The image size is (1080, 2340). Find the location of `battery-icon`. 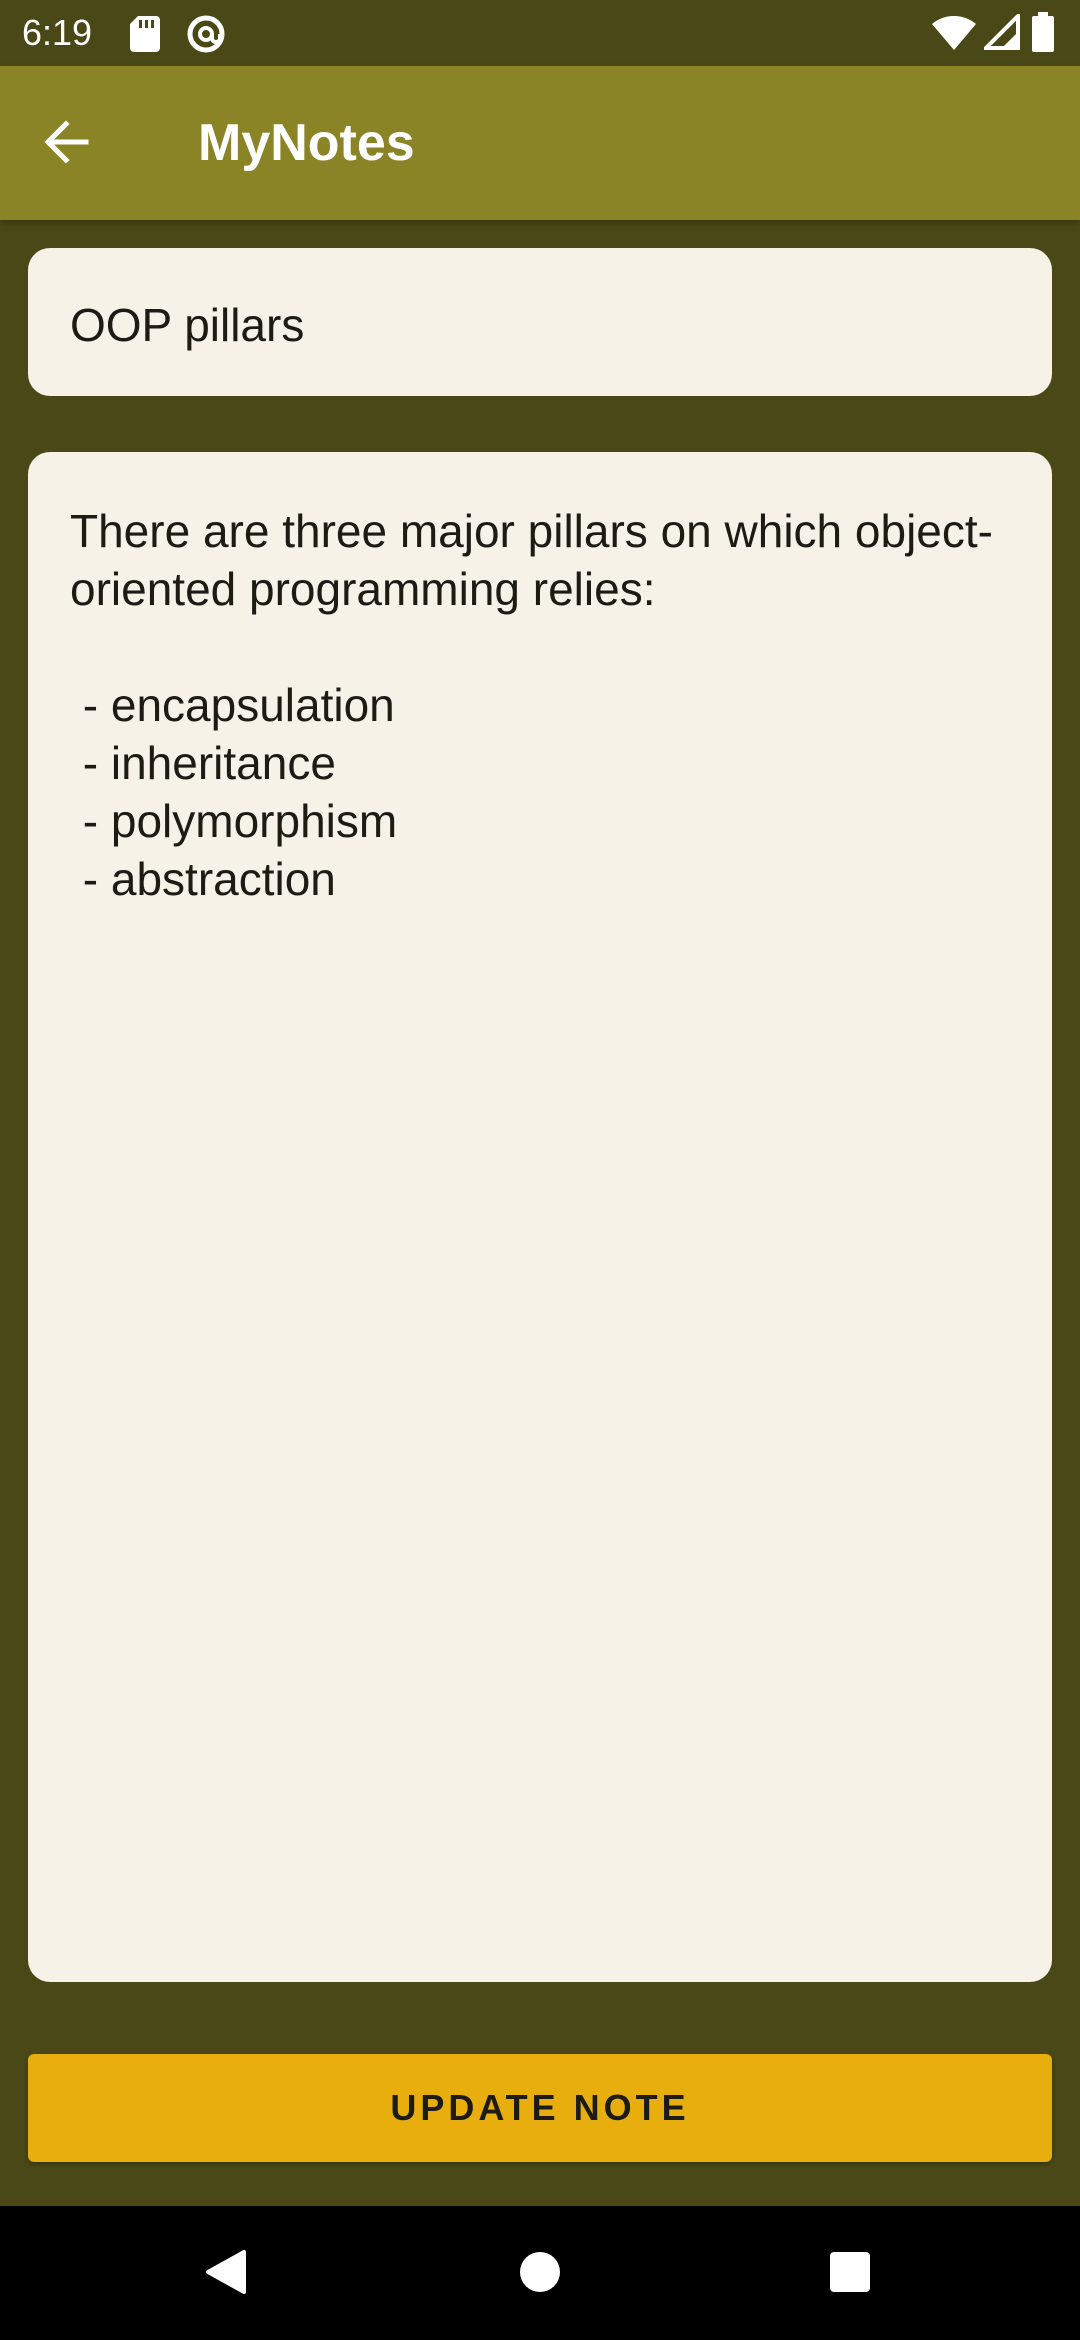

battery-icon is located at coordinates (1043, 34).